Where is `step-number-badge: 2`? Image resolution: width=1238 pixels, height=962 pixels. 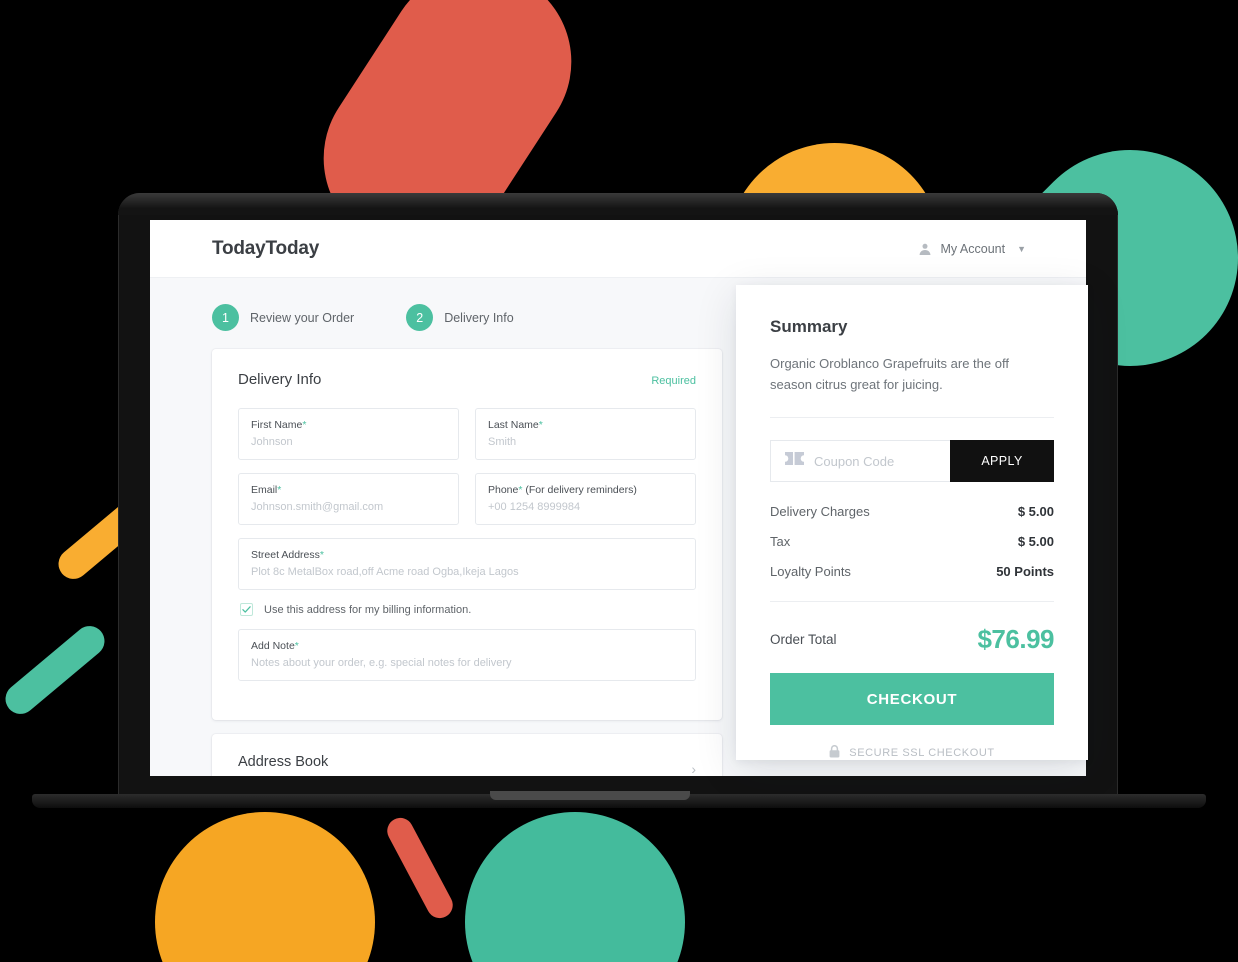
step-number-badge: 2 is located at coordinates (420, 317).